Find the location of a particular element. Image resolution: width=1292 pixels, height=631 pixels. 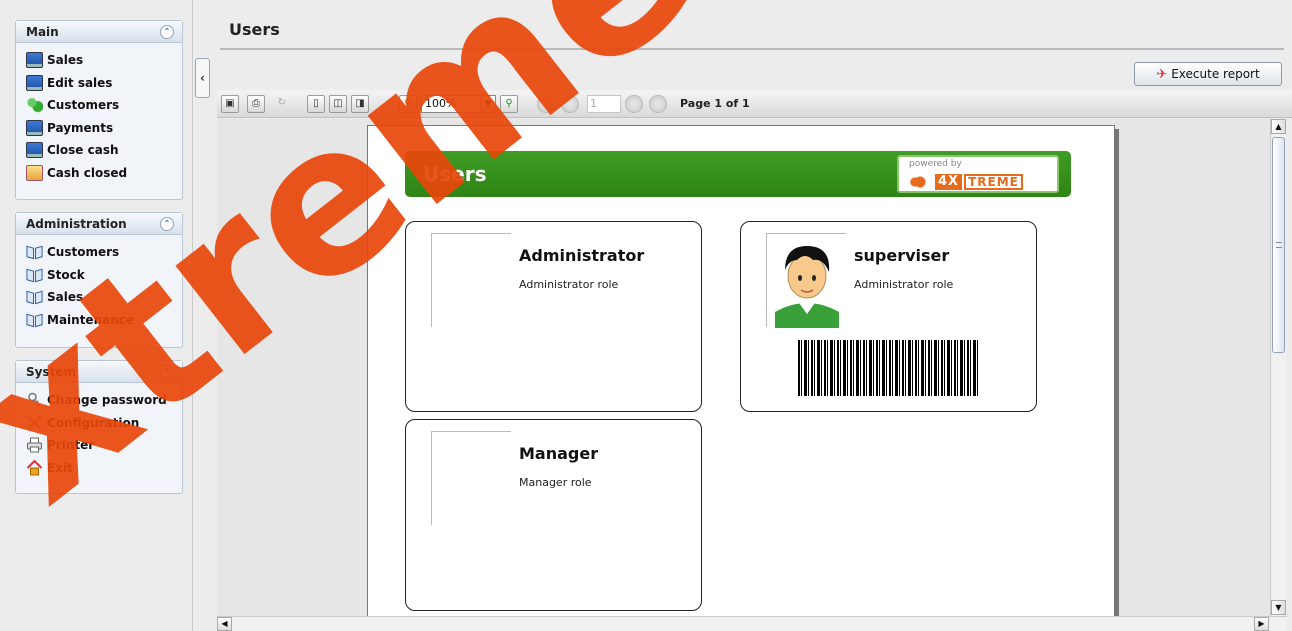

panel-title: Main is located at coordinates (42, 31).